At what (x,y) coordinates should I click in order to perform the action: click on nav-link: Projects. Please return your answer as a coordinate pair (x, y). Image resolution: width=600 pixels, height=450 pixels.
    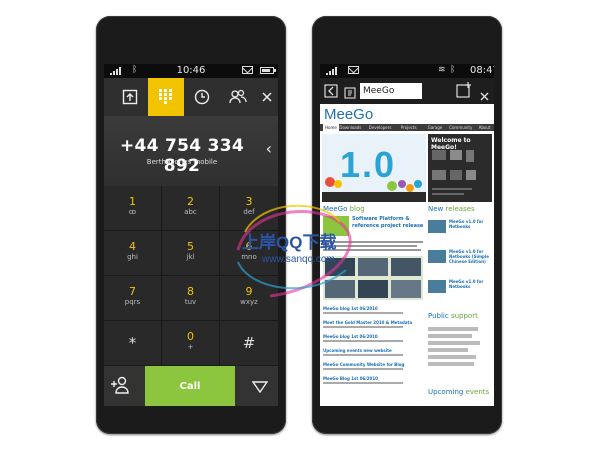
    Looking at the image, I should click on (409, 127).